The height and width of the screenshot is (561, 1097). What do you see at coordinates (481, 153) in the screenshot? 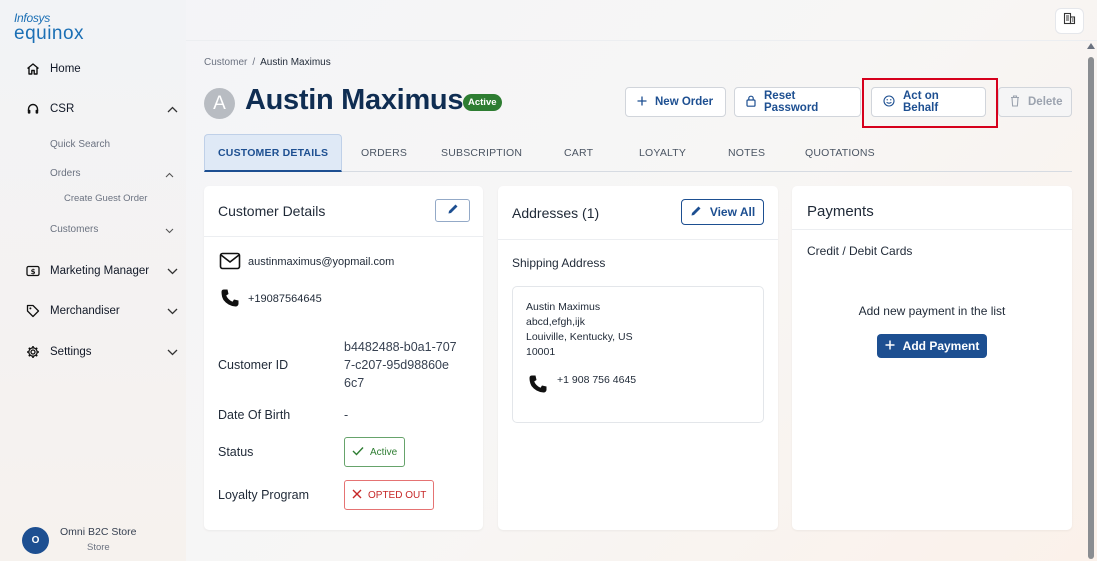
I see `tab-subscription: SUBSCRIPTION` at bounding box center [481, 153].